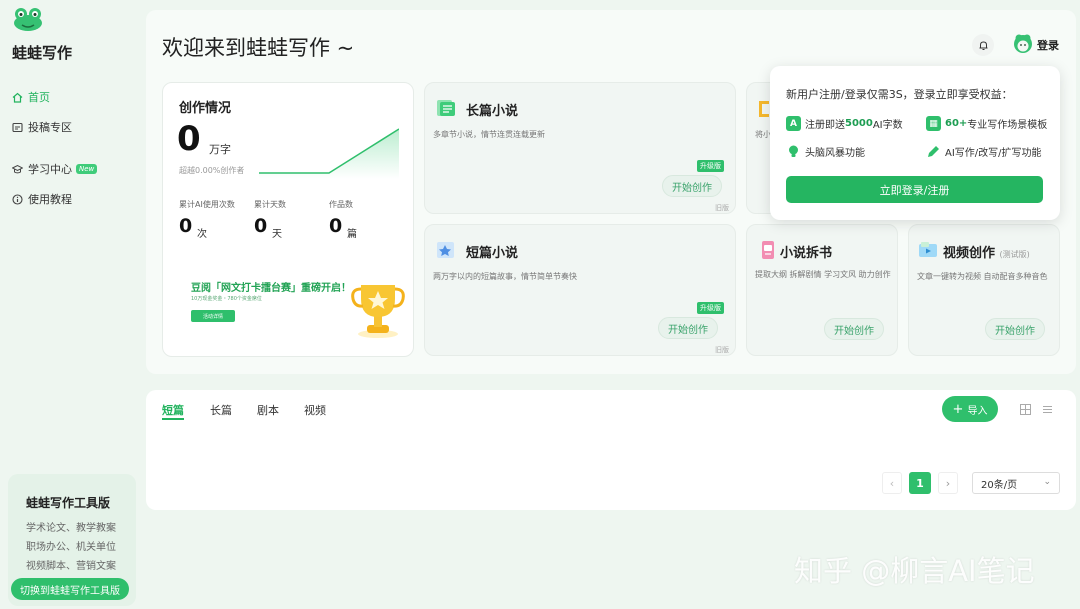  What do you see at coordinates (268, 410) in the screenshot?
I see `tab-script: 剧本` at bounding box center [268, 410].